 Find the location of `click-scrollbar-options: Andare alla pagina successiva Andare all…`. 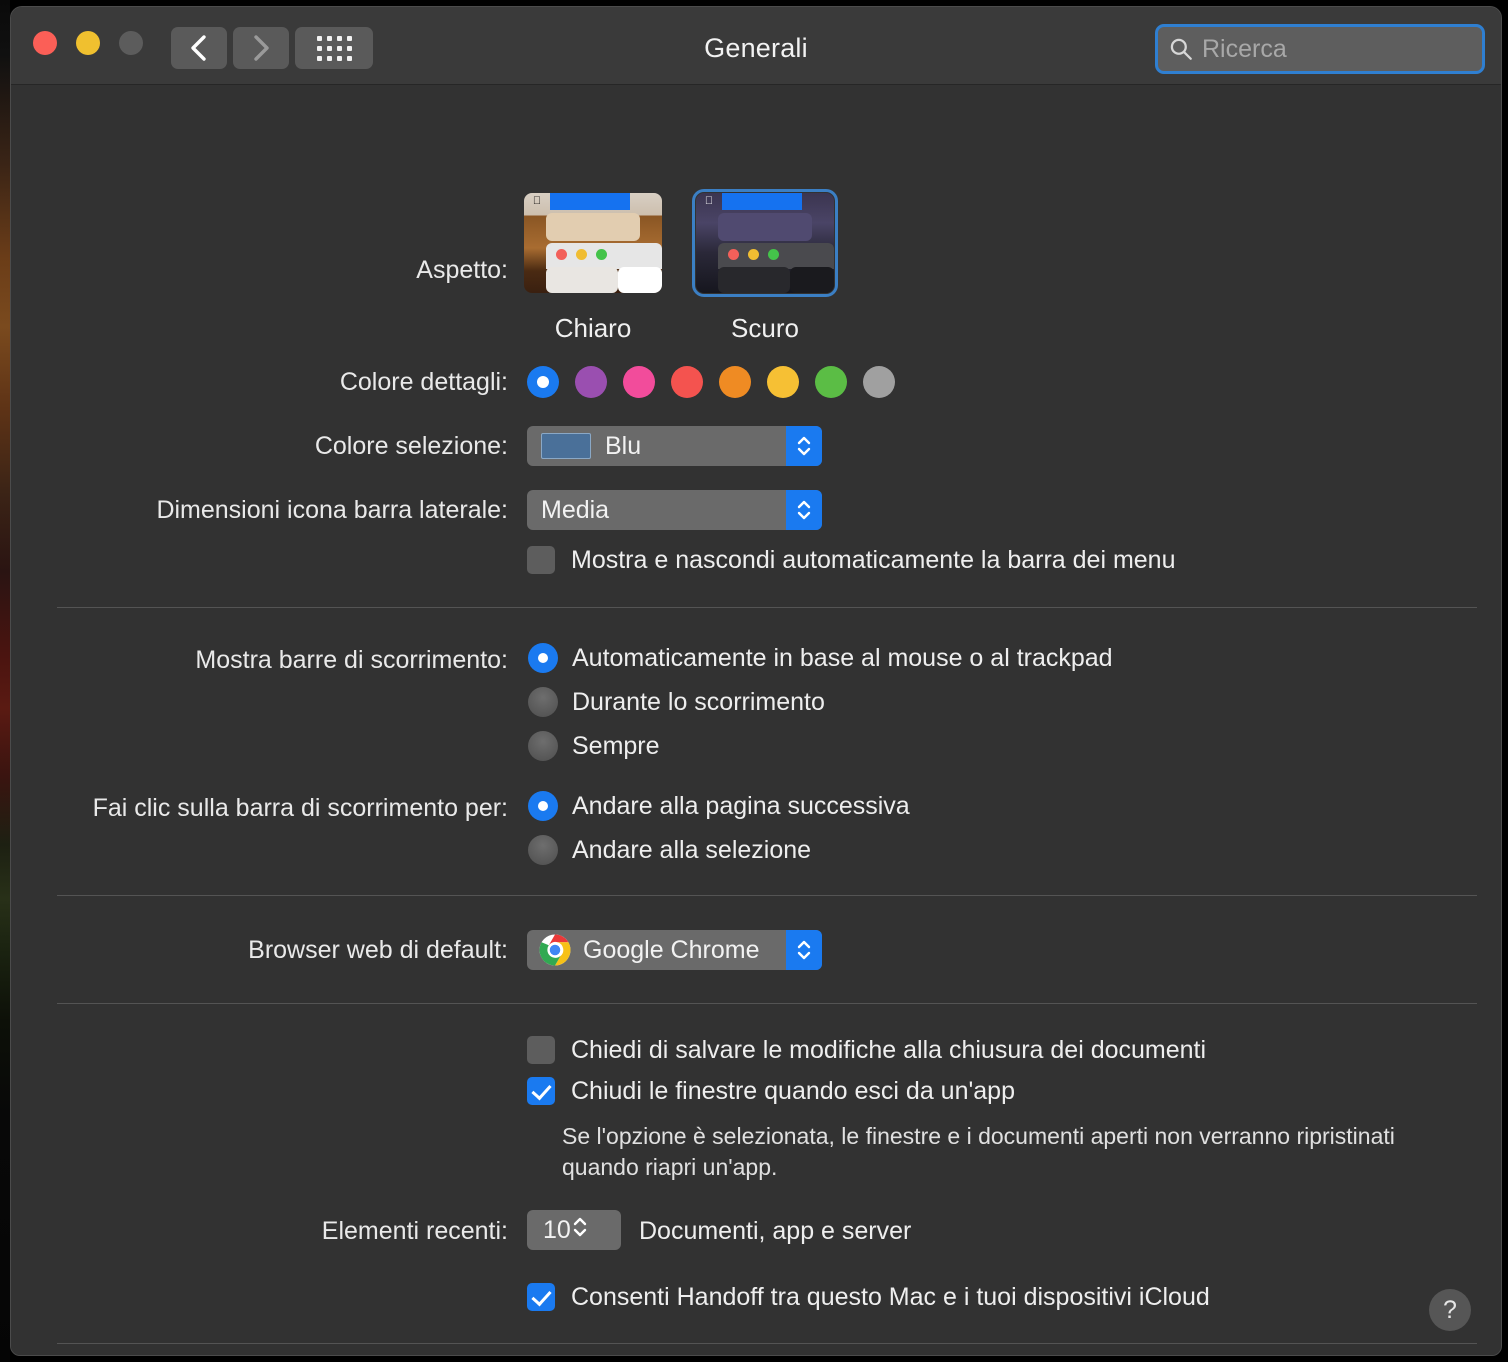

click-scrollbar-options: Andare alla pagina successiva Andare all… is located at coordinates (719, 829).